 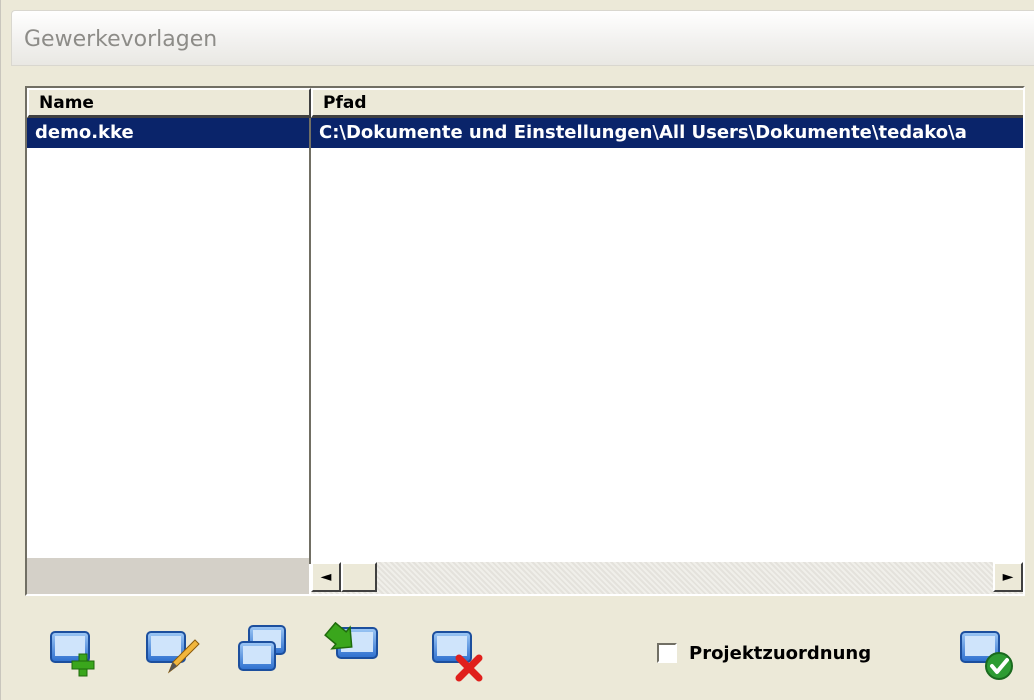 I want to click on scrollbar-thumb, so click(x=359, y=577).